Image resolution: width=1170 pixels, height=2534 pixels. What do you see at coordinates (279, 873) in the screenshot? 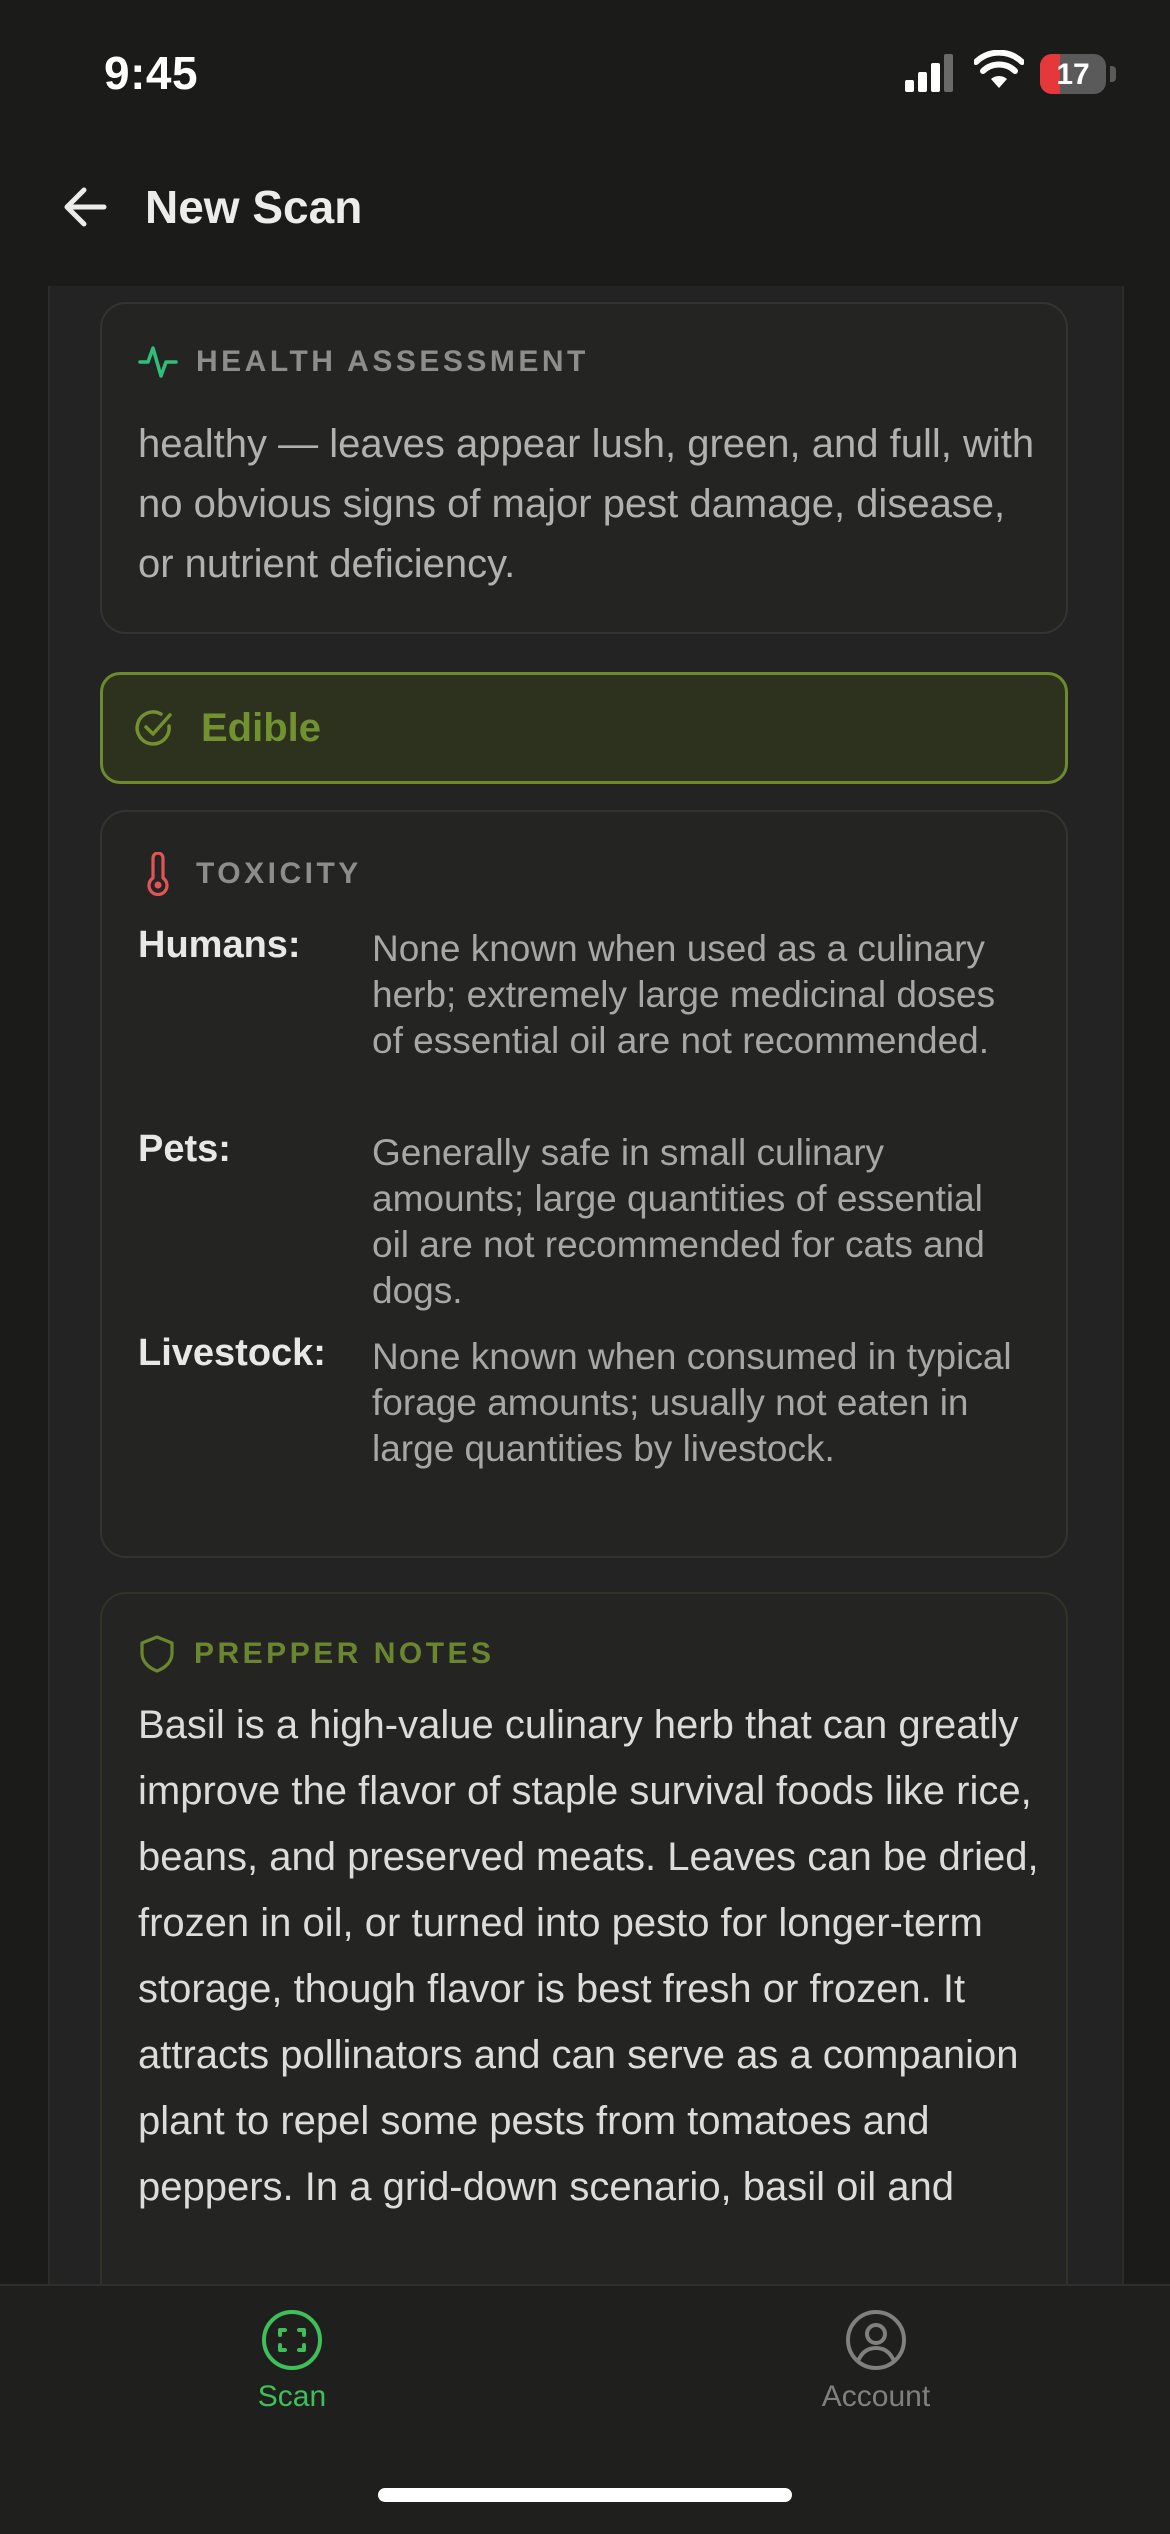
I see `toxicity-label: TOXICITY` at bounding box center [279, 873].